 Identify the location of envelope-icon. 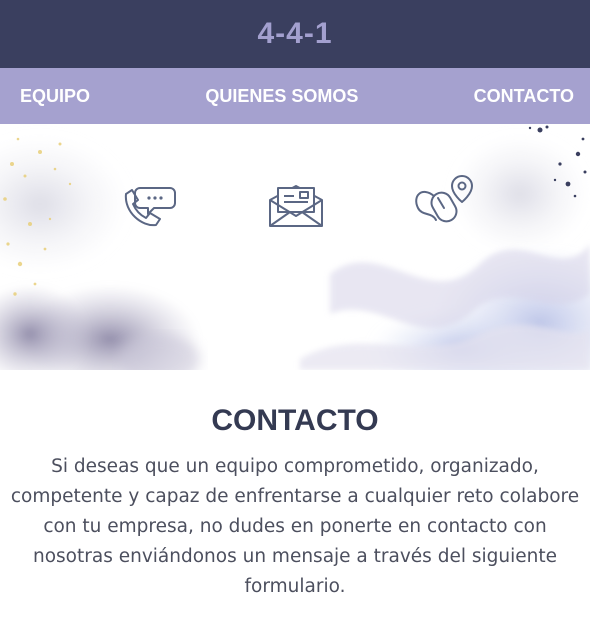
(296, 206).